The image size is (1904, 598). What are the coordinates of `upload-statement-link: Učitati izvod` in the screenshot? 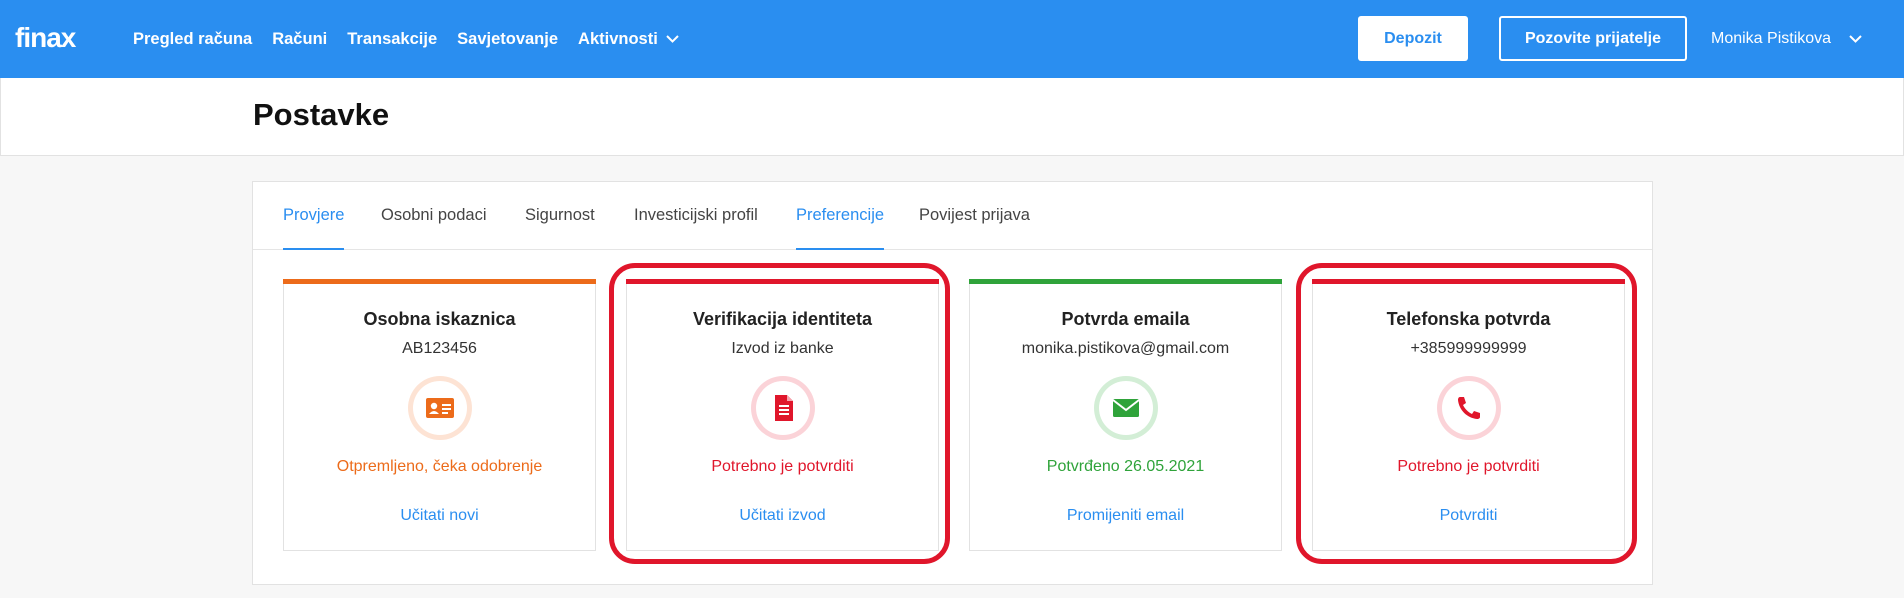 It's located at (782, 516).